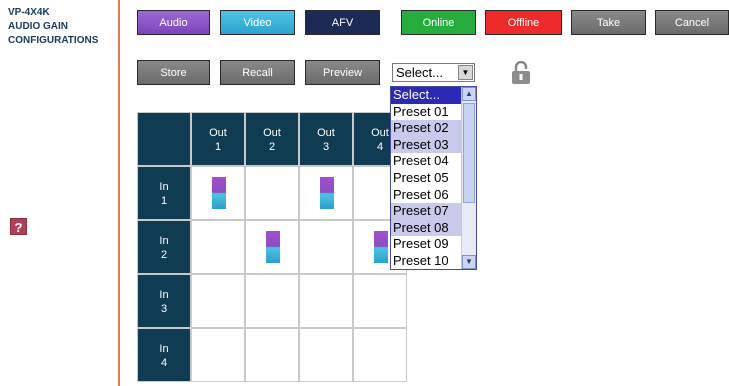 This screenshot has height=386, width=729. I want to click on matrix-corner, so click(164, 139).